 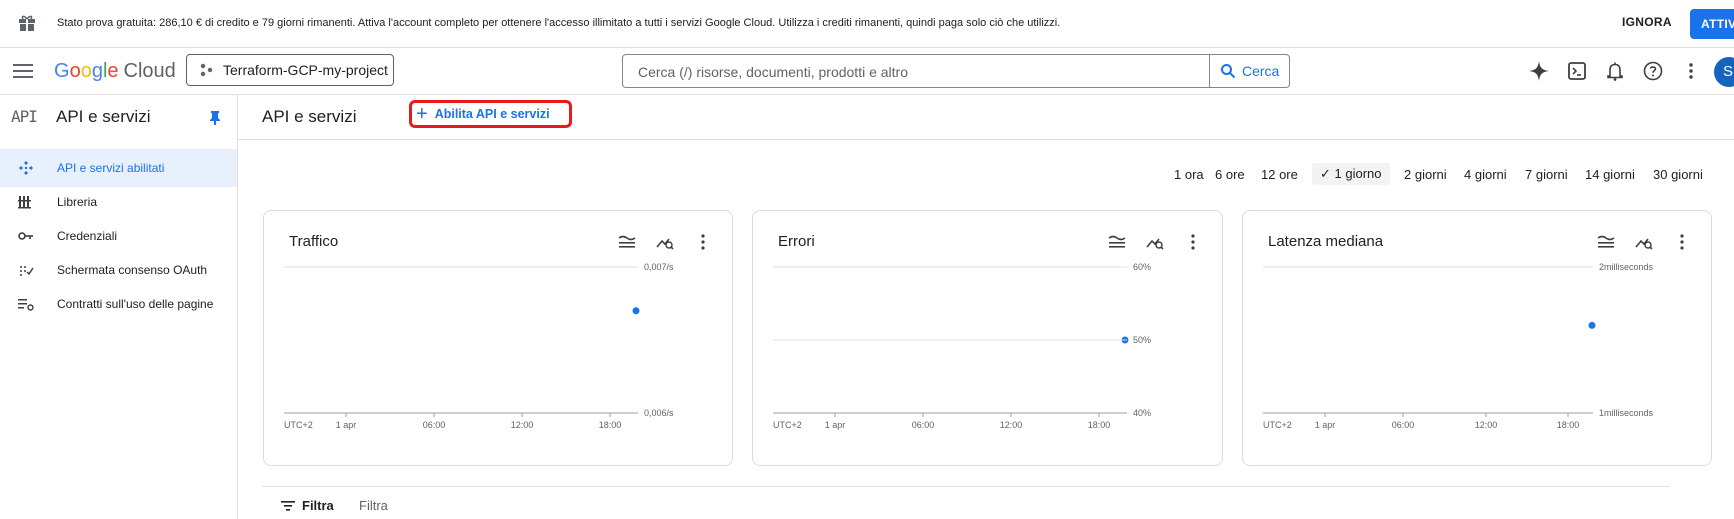 What do you see at coordinates (118, 202) in the screenshot?
I see `sidebar-item-library: Libreria` at bounding box center [118, 202].